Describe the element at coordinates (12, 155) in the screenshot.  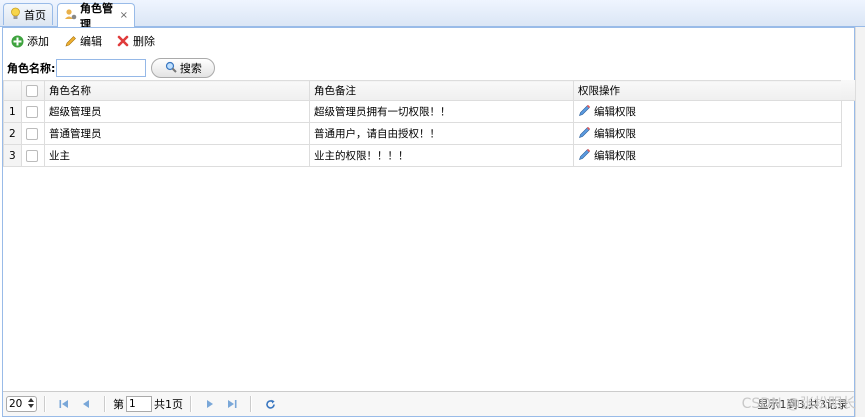
I see `row-number: 3` at that location.